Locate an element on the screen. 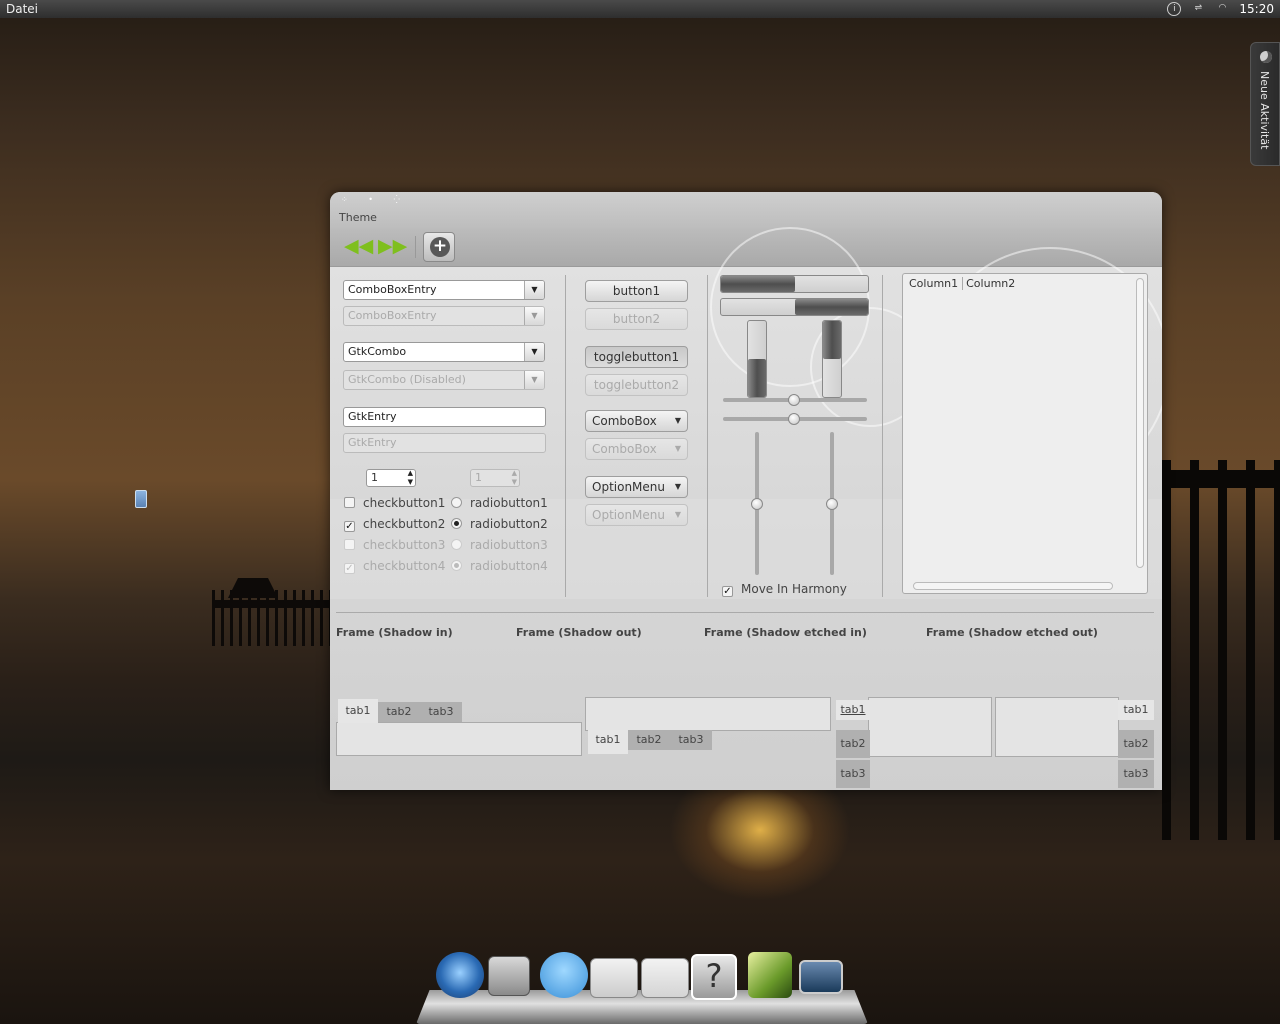 The height and width of the screenshot is (1024, 1280). info-icon: i is located at coordinates (1174, 9).